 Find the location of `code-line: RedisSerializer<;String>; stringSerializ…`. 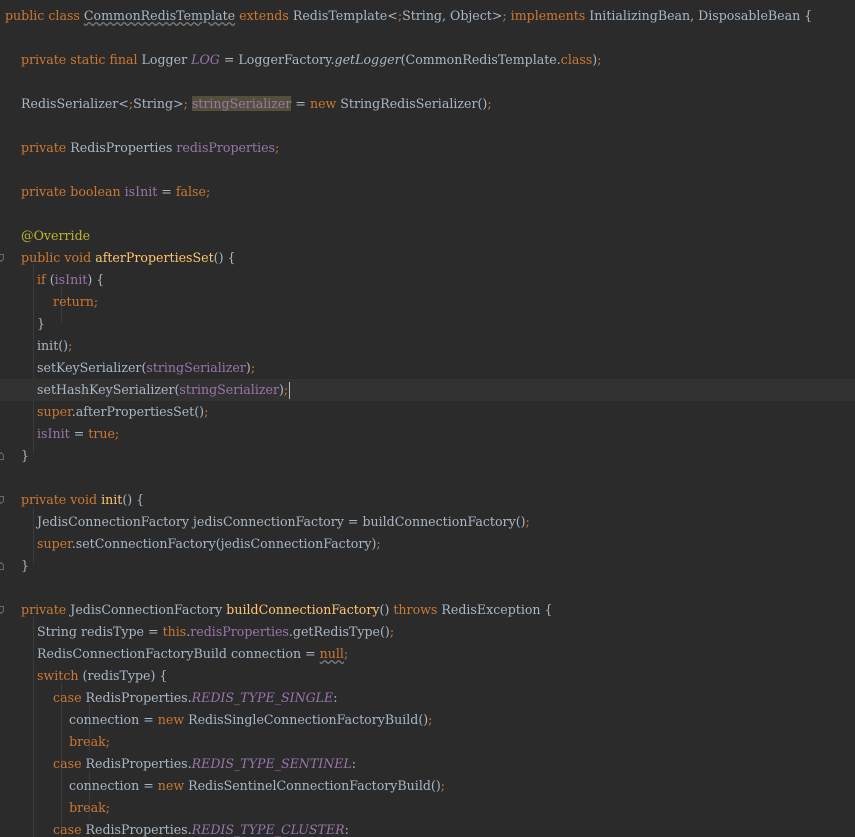

code-line: RedisSerializer<;String>; stringSerializ… is located at coordinates (427, 104).